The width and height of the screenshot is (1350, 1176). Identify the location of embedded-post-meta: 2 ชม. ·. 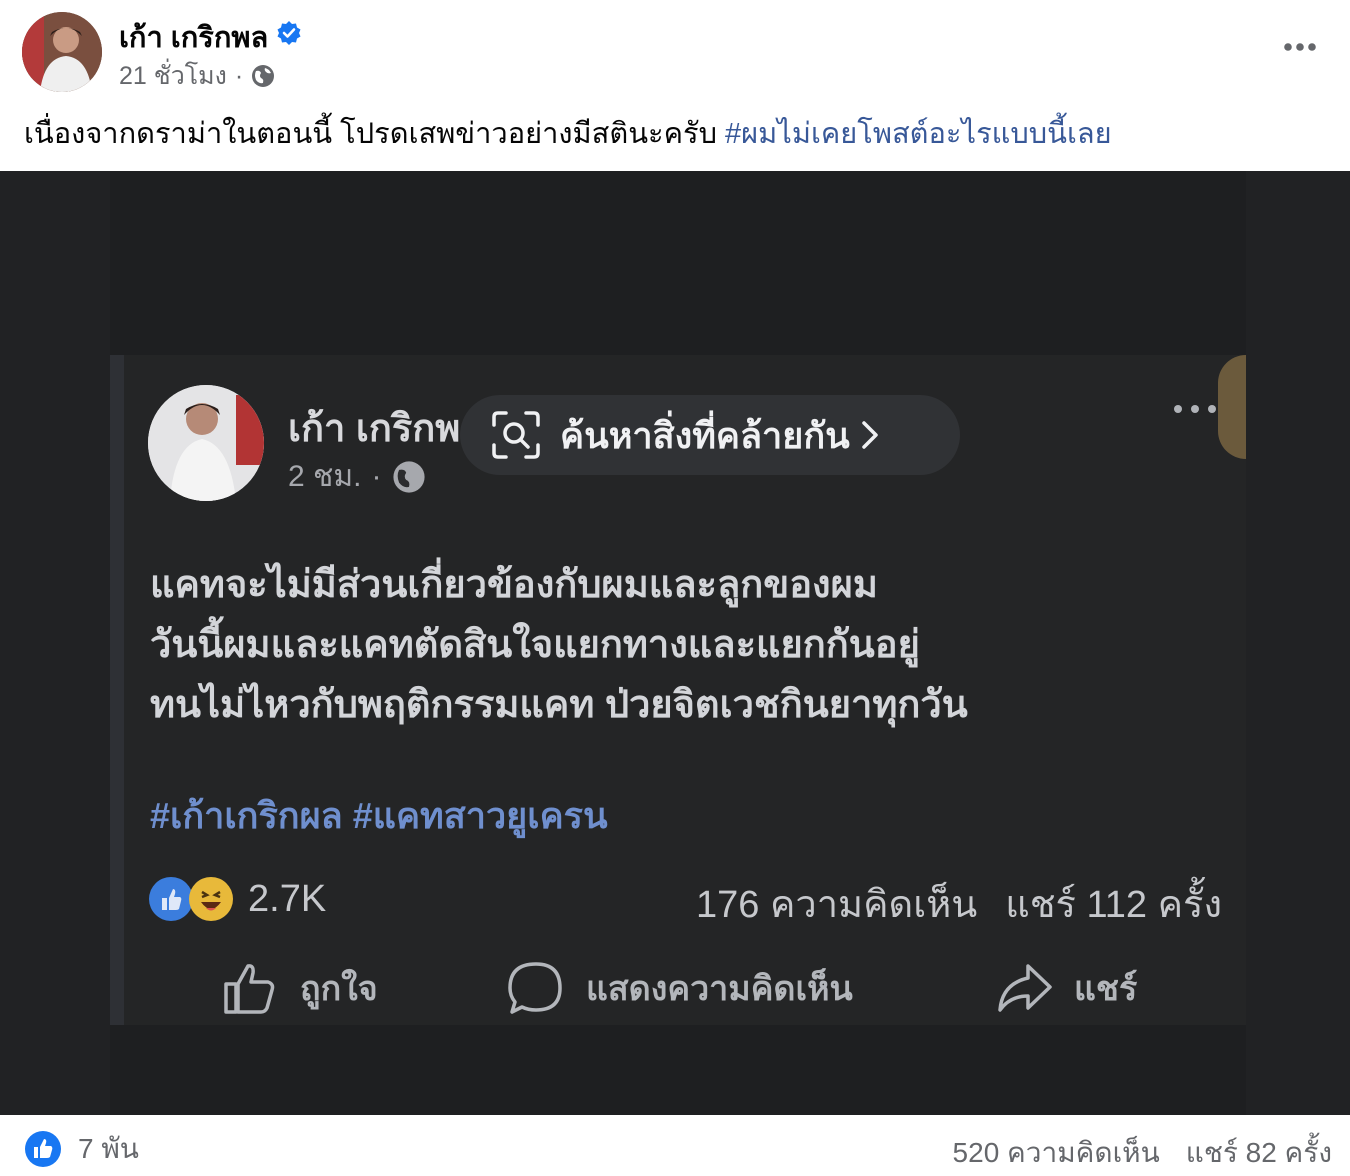
(357, 476).